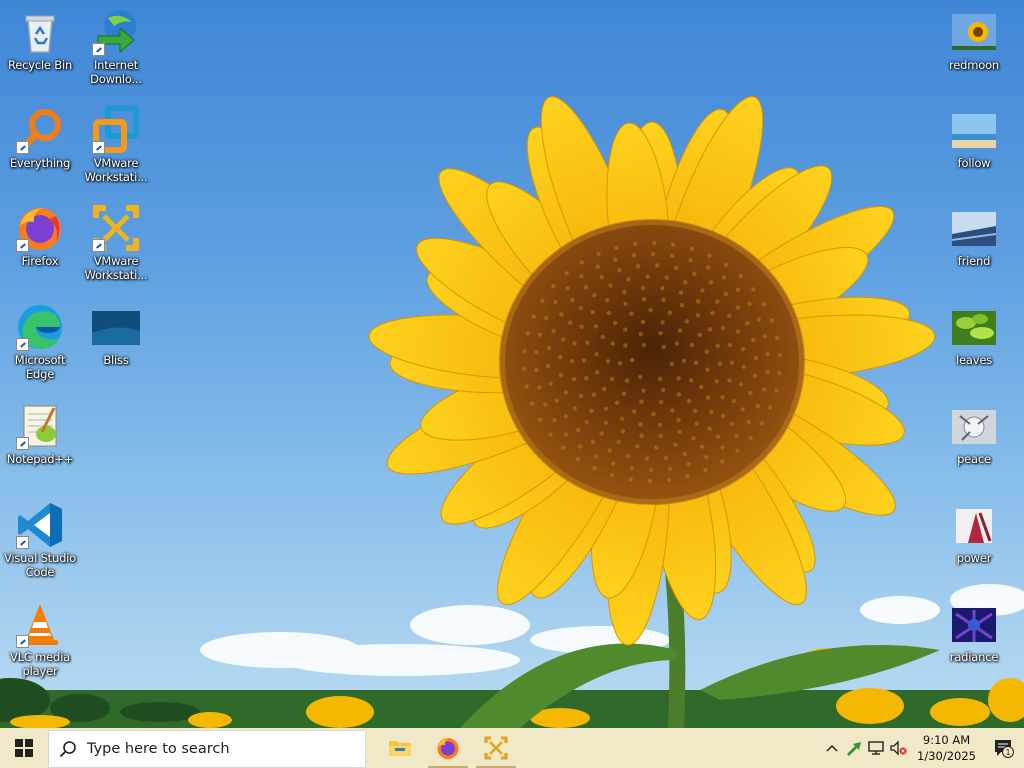 Image resolution: width=1024 pixels, height=768 pixels. I want to click on tray-download-manager, so click(854, 748).